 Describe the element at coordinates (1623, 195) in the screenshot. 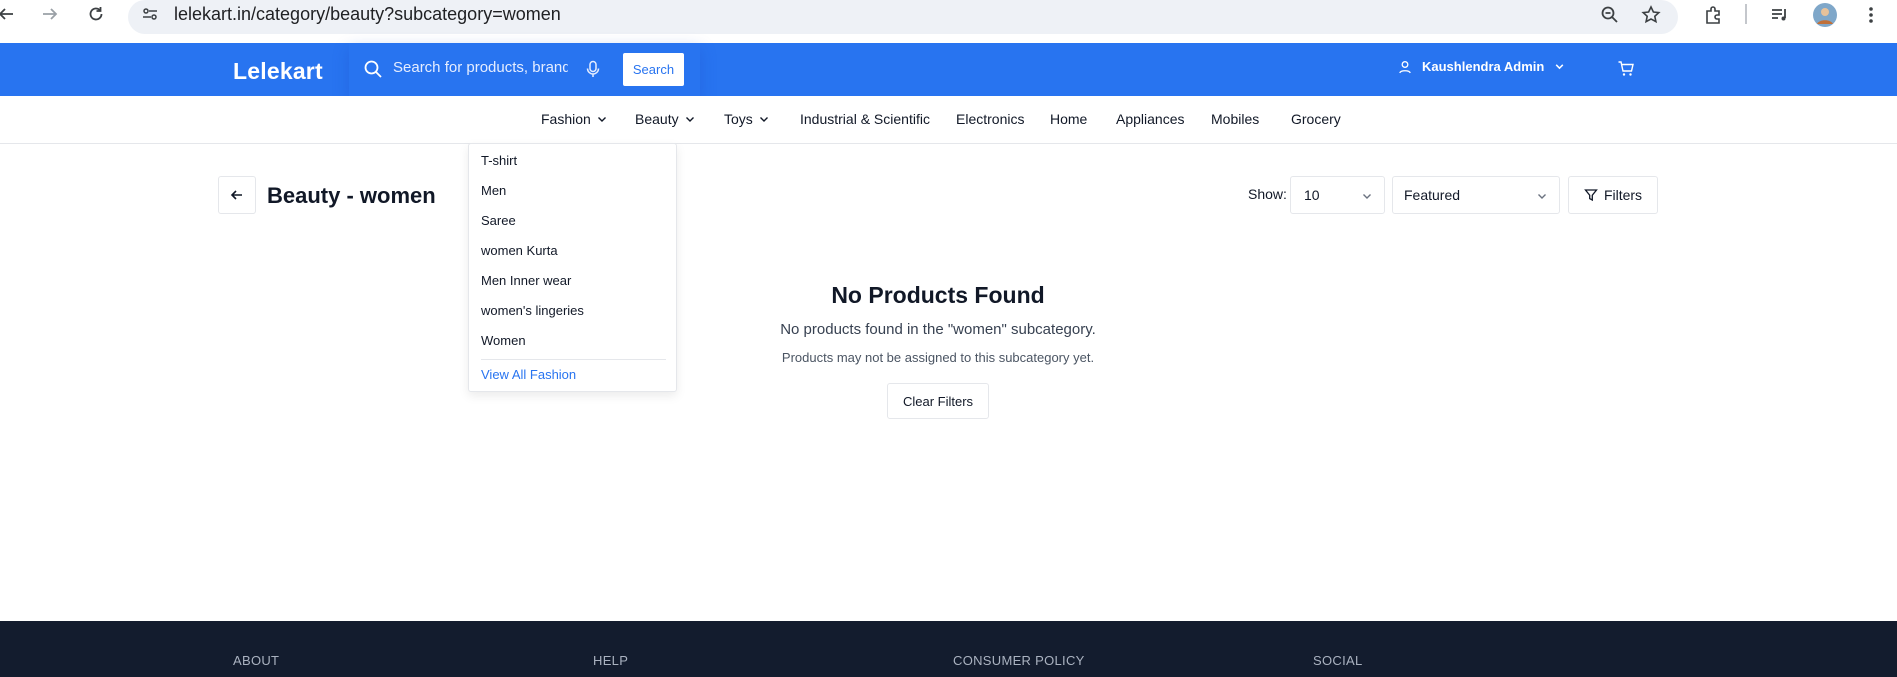

I see `filters-label: Filters` at that location.